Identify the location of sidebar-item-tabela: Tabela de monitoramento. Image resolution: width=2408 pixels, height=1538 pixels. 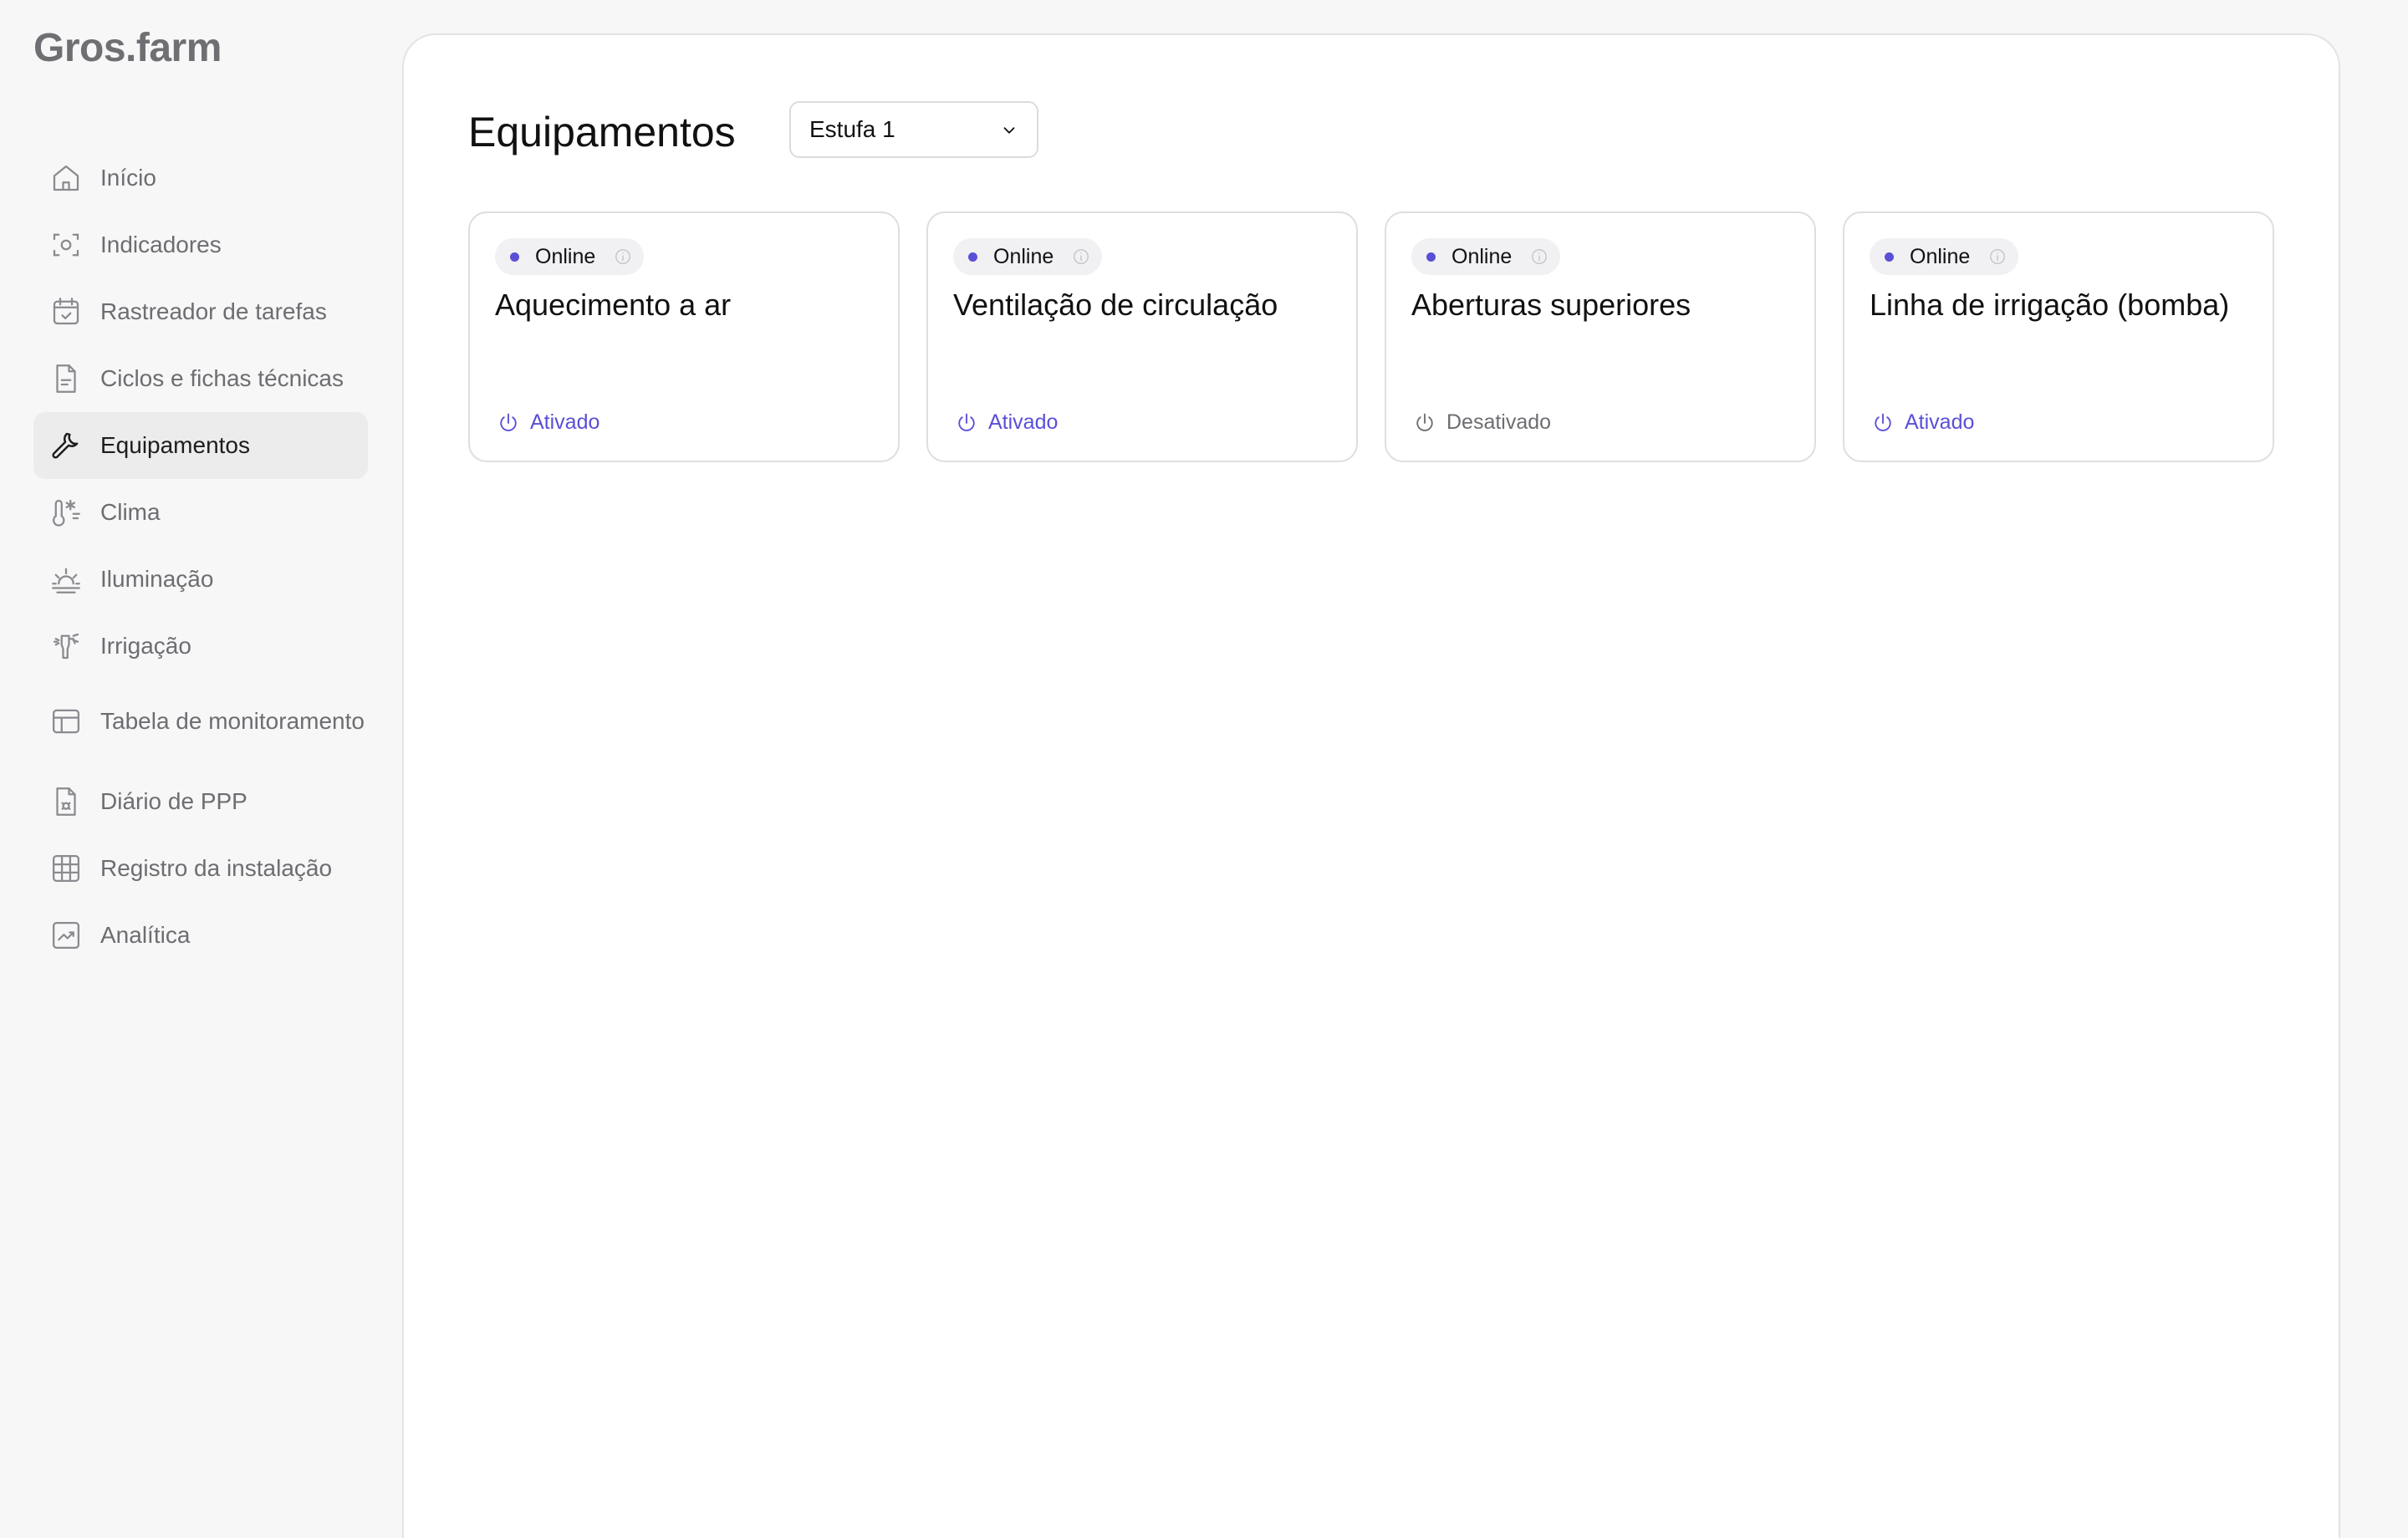
(201, 721).